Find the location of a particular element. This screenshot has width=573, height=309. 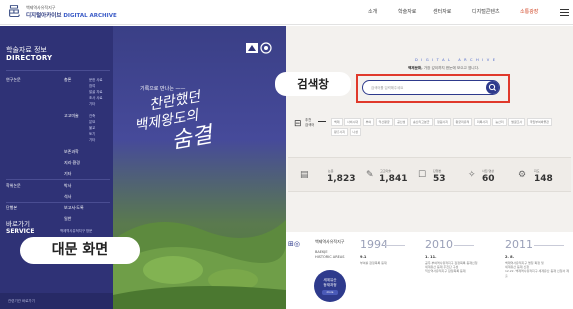

event-date: 2. 8. is located at coordinates (509, 257).